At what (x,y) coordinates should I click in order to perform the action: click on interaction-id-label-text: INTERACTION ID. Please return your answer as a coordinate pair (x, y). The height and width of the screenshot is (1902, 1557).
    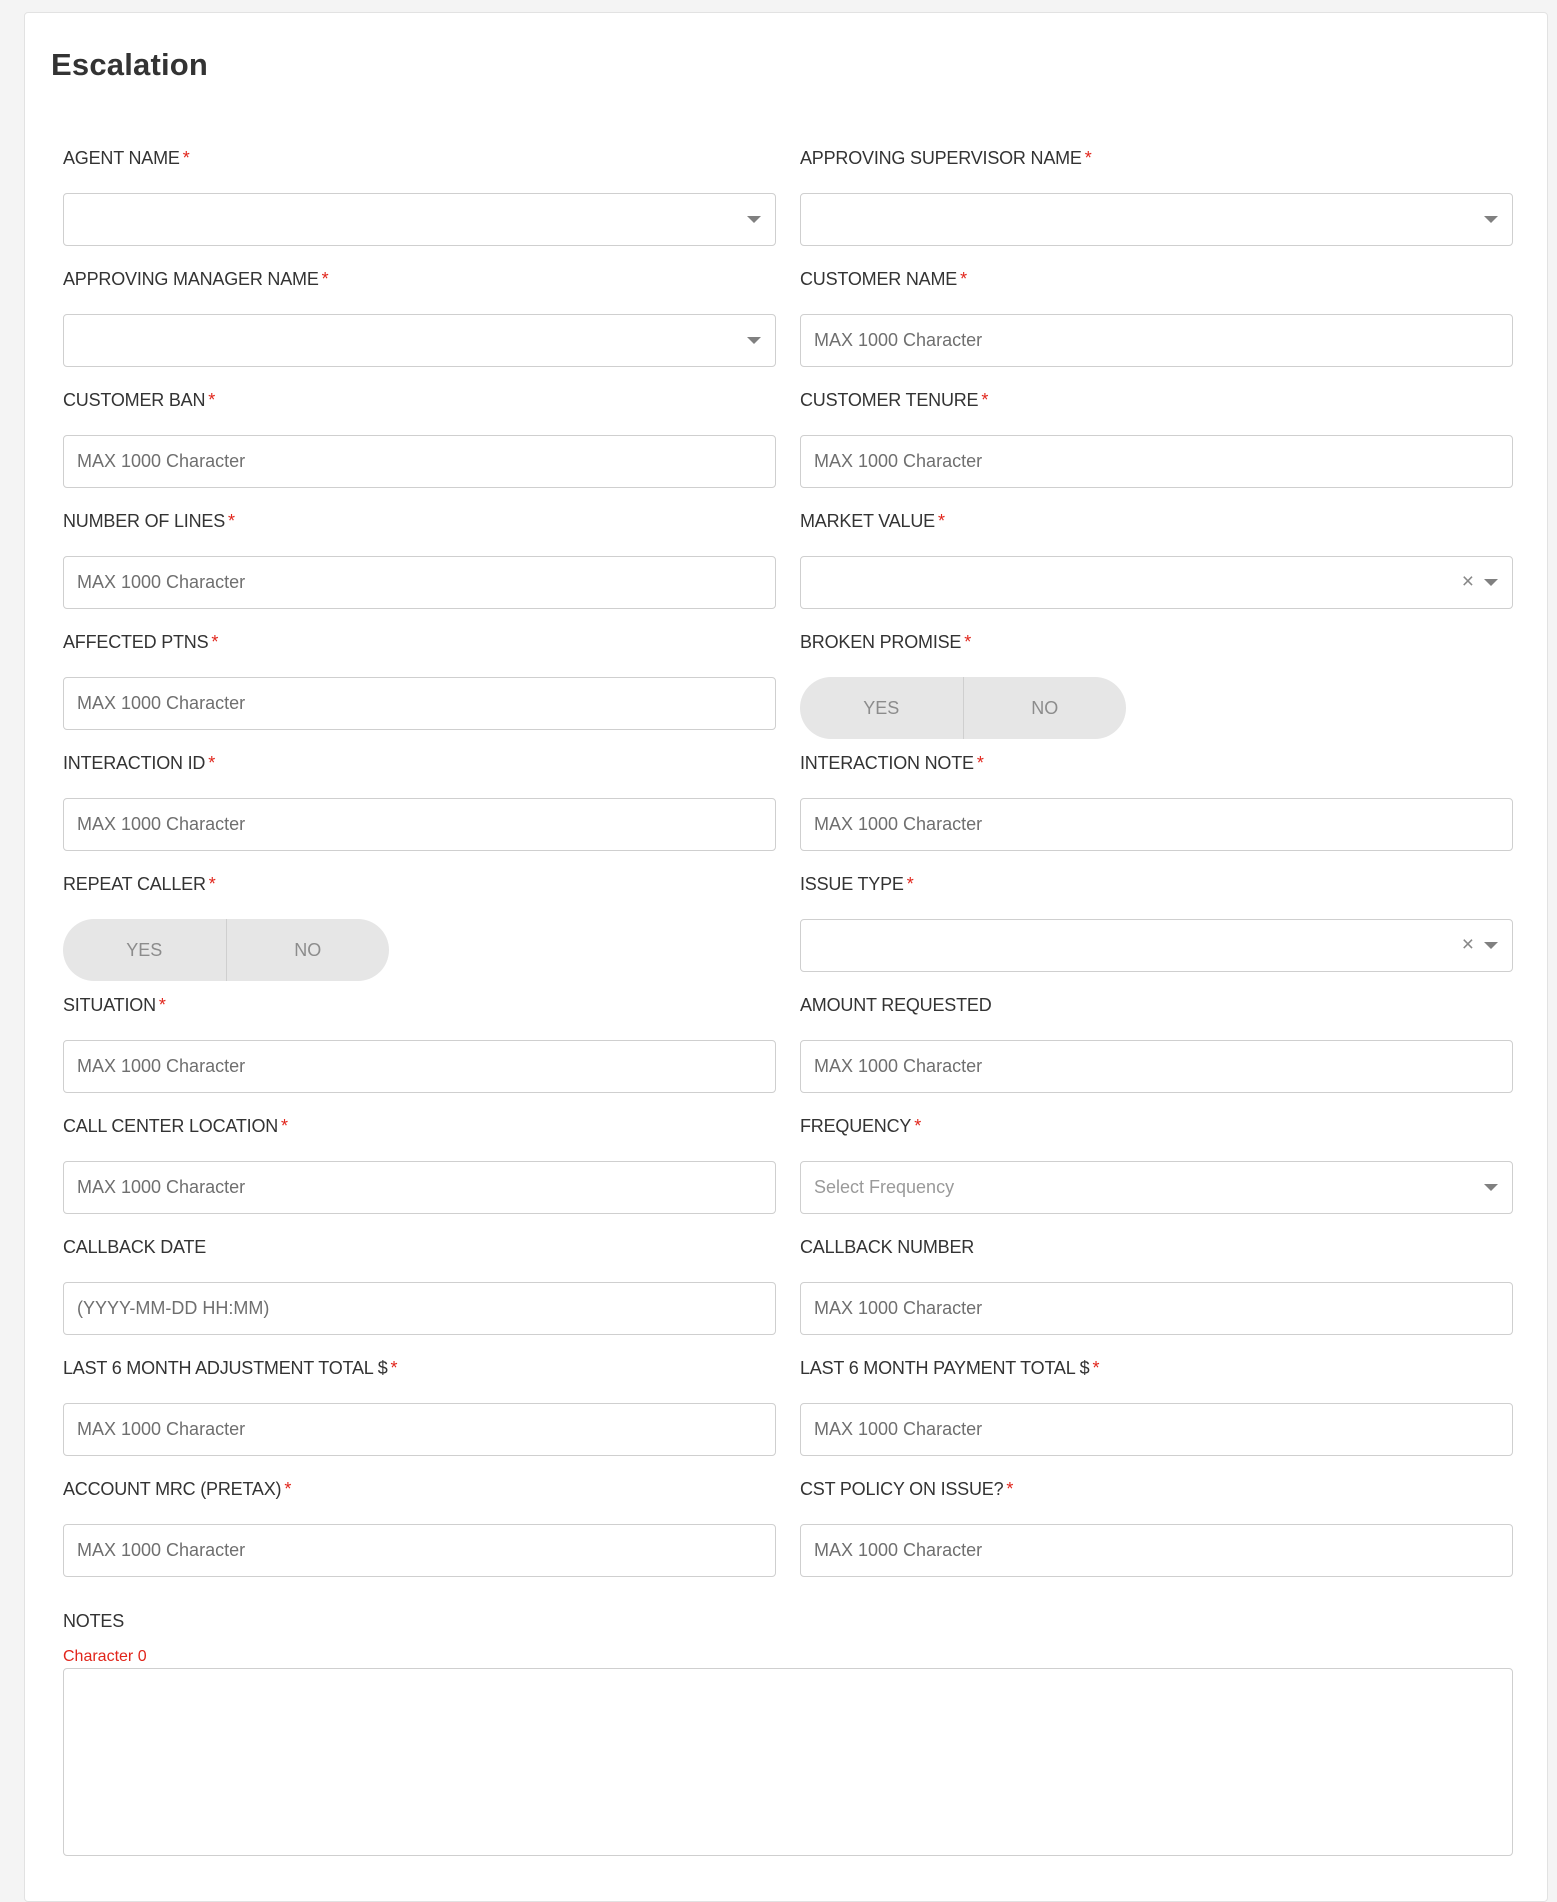
    Looking at the image, I should click on (134, 763).